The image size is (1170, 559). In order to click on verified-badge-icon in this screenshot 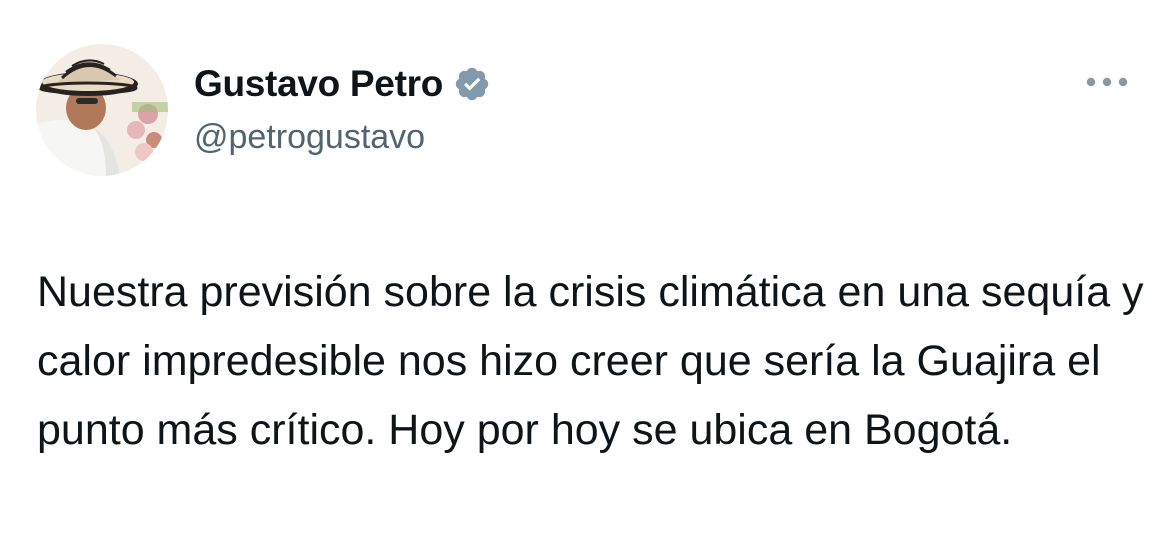, I will do `click(472, 84)`.